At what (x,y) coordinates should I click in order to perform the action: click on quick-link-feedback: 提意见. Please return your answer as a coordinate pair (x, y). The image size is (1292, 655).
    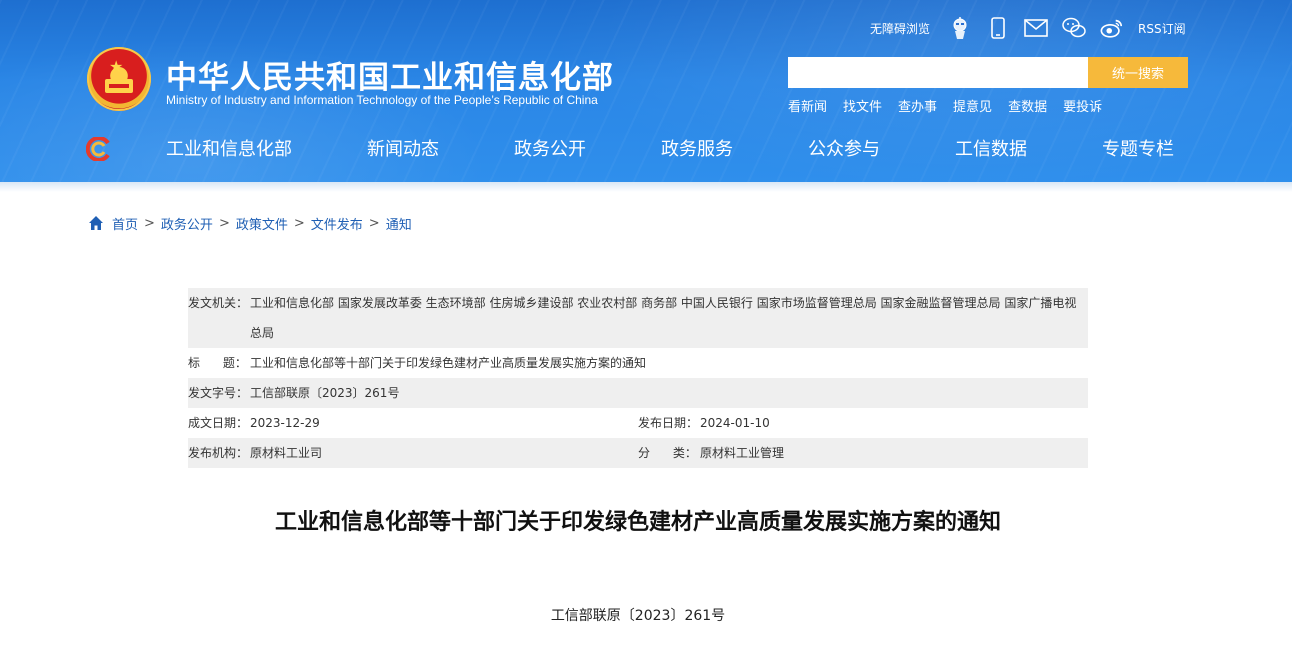
    Looking at the image, I should click on (972, 105).